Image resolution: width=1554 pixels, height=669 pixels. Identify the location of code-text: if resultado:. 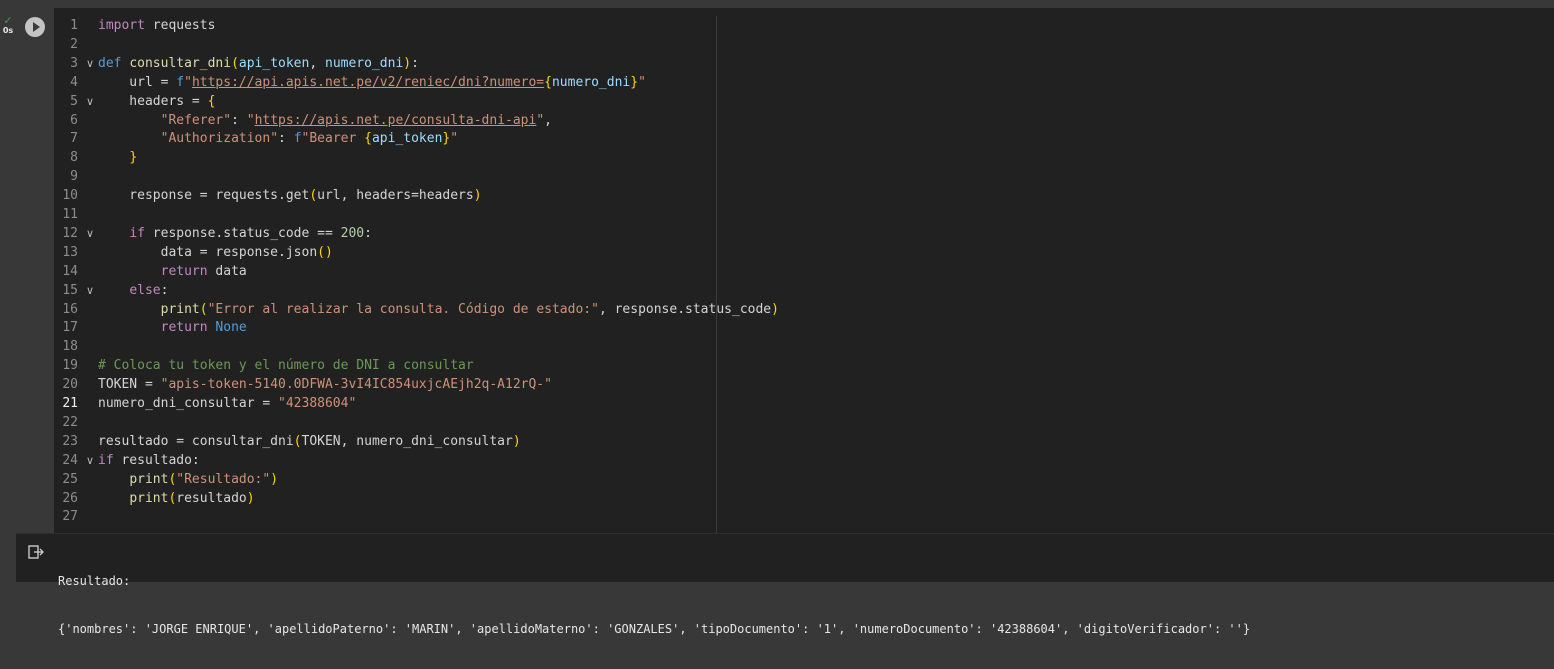
(149, 460).